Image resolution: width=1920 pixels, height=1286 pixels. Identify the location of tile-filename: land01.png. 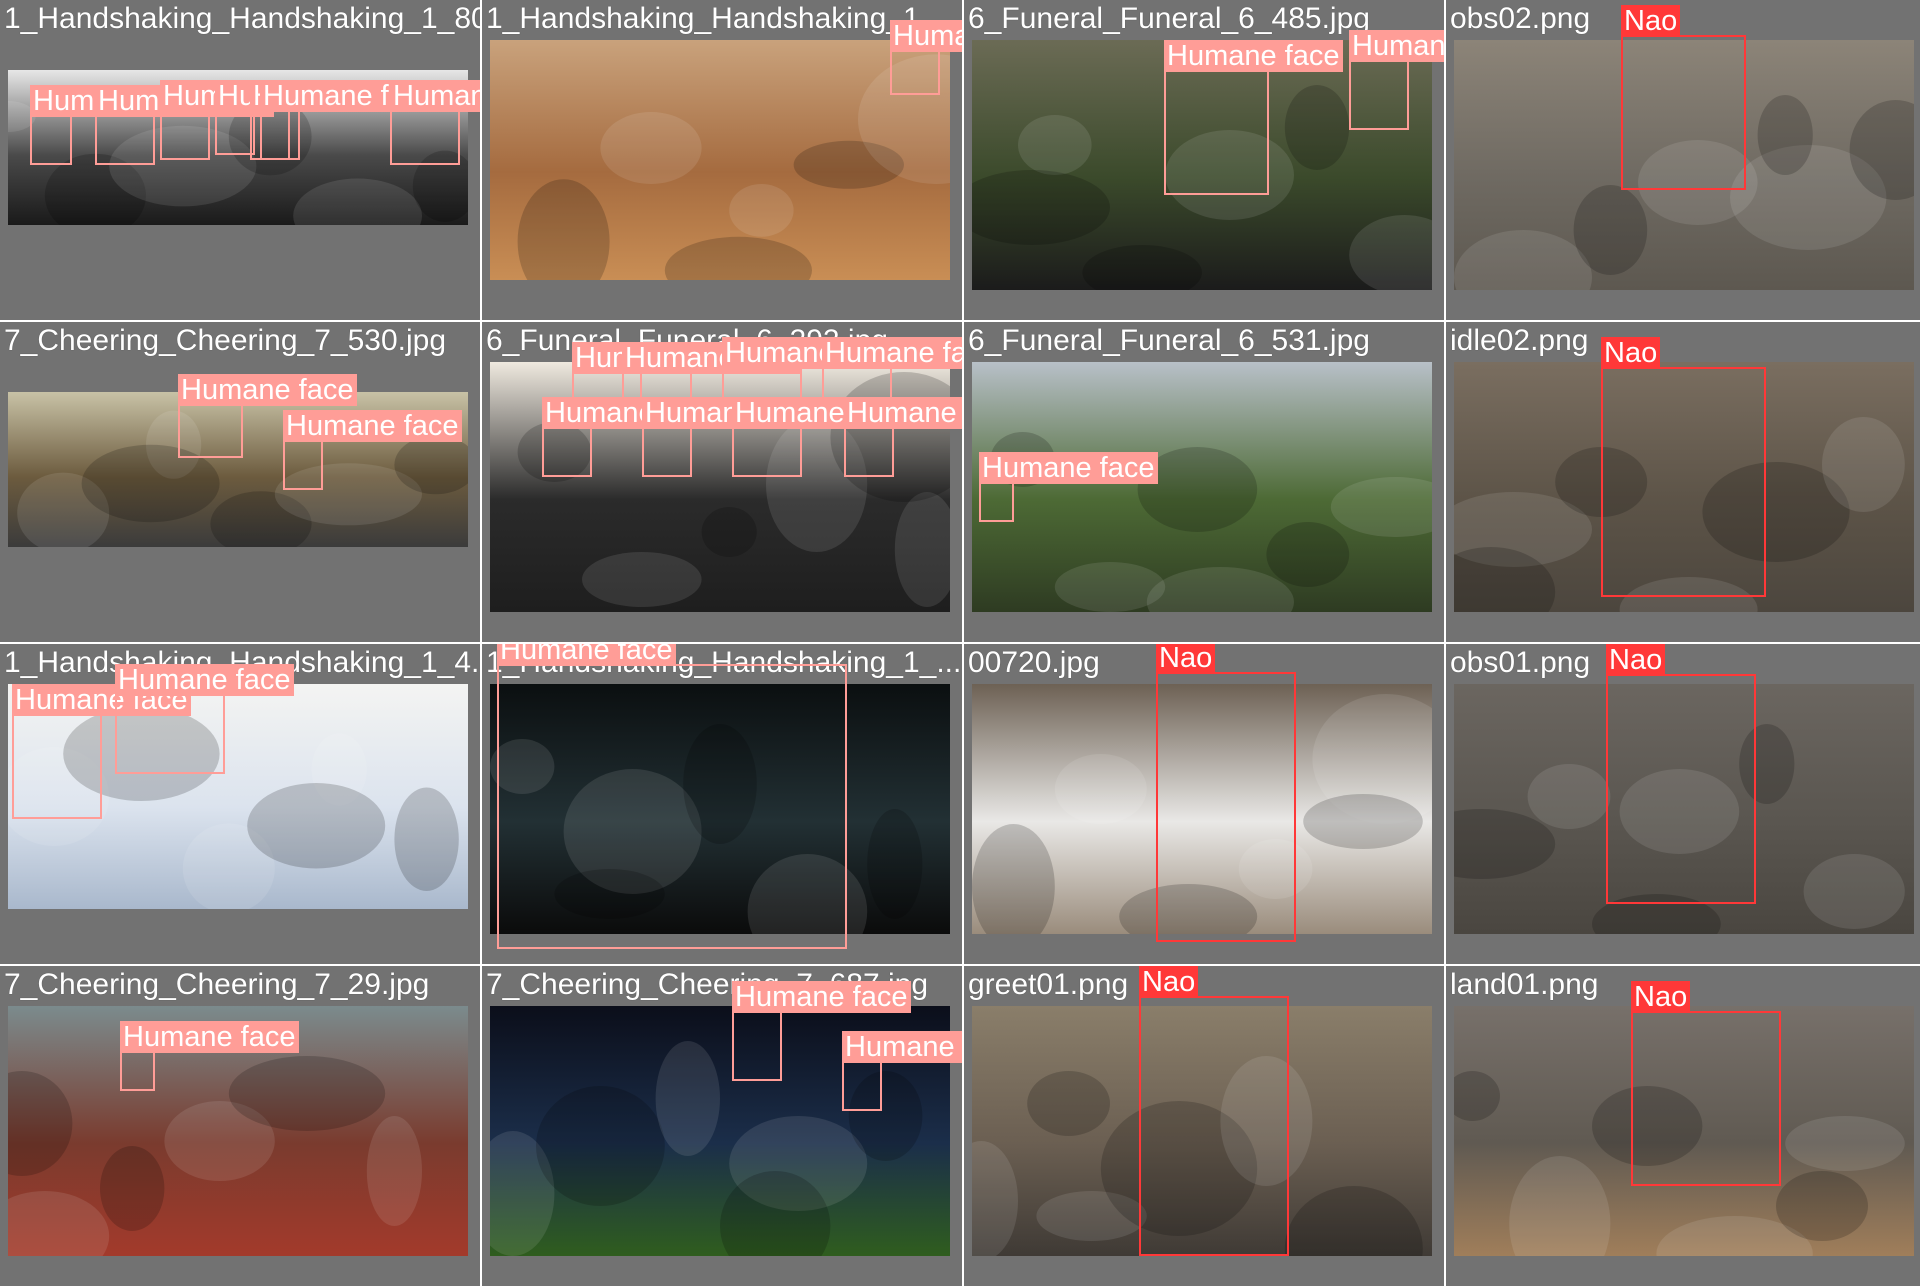
(1524, 984).